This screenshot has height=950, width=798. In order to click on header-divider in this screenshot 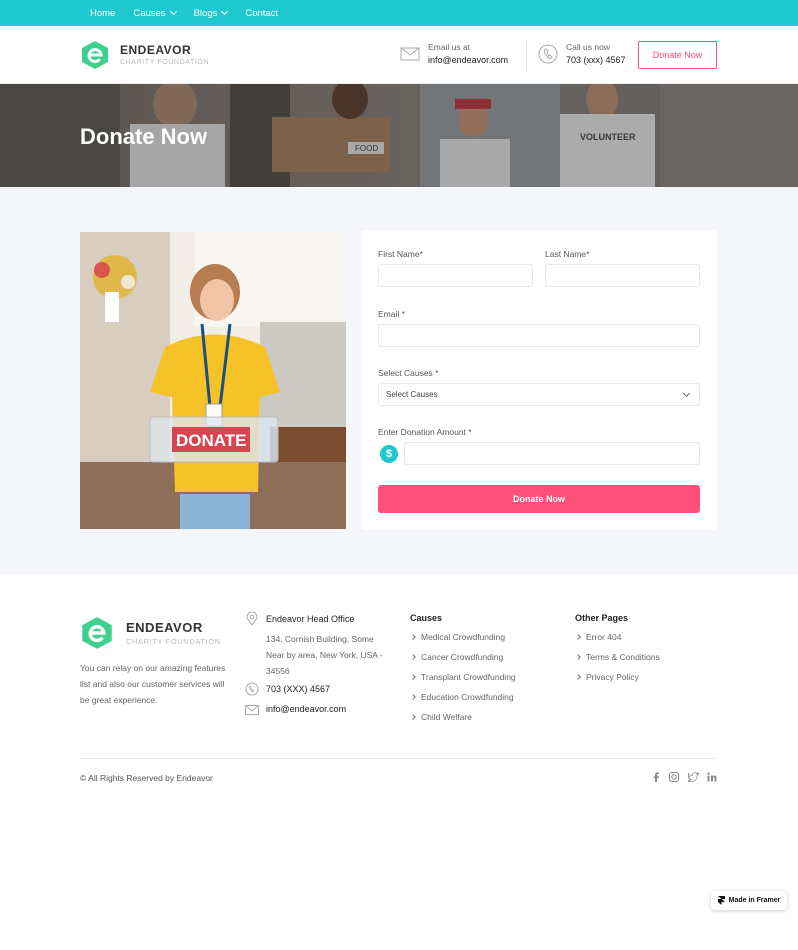, I will do `click(526, 55)`.